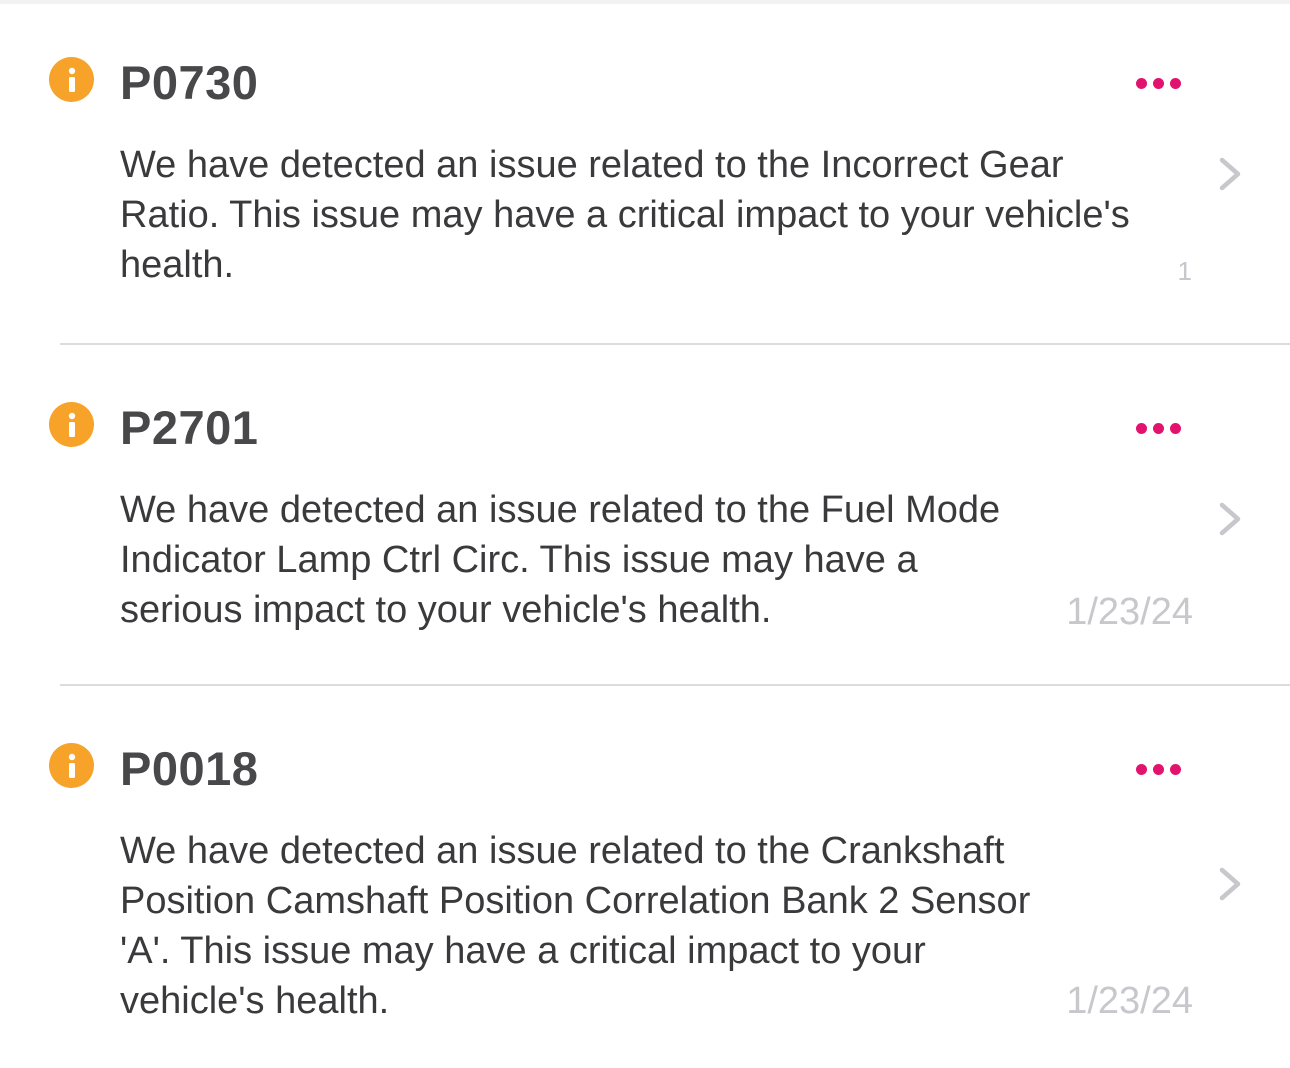 The image size is (1290, 1068). What do you see at coordinates (1184, 271) in the screenshot?
I see `alert-timestamp: 1` at bounding box center [1184, 271].